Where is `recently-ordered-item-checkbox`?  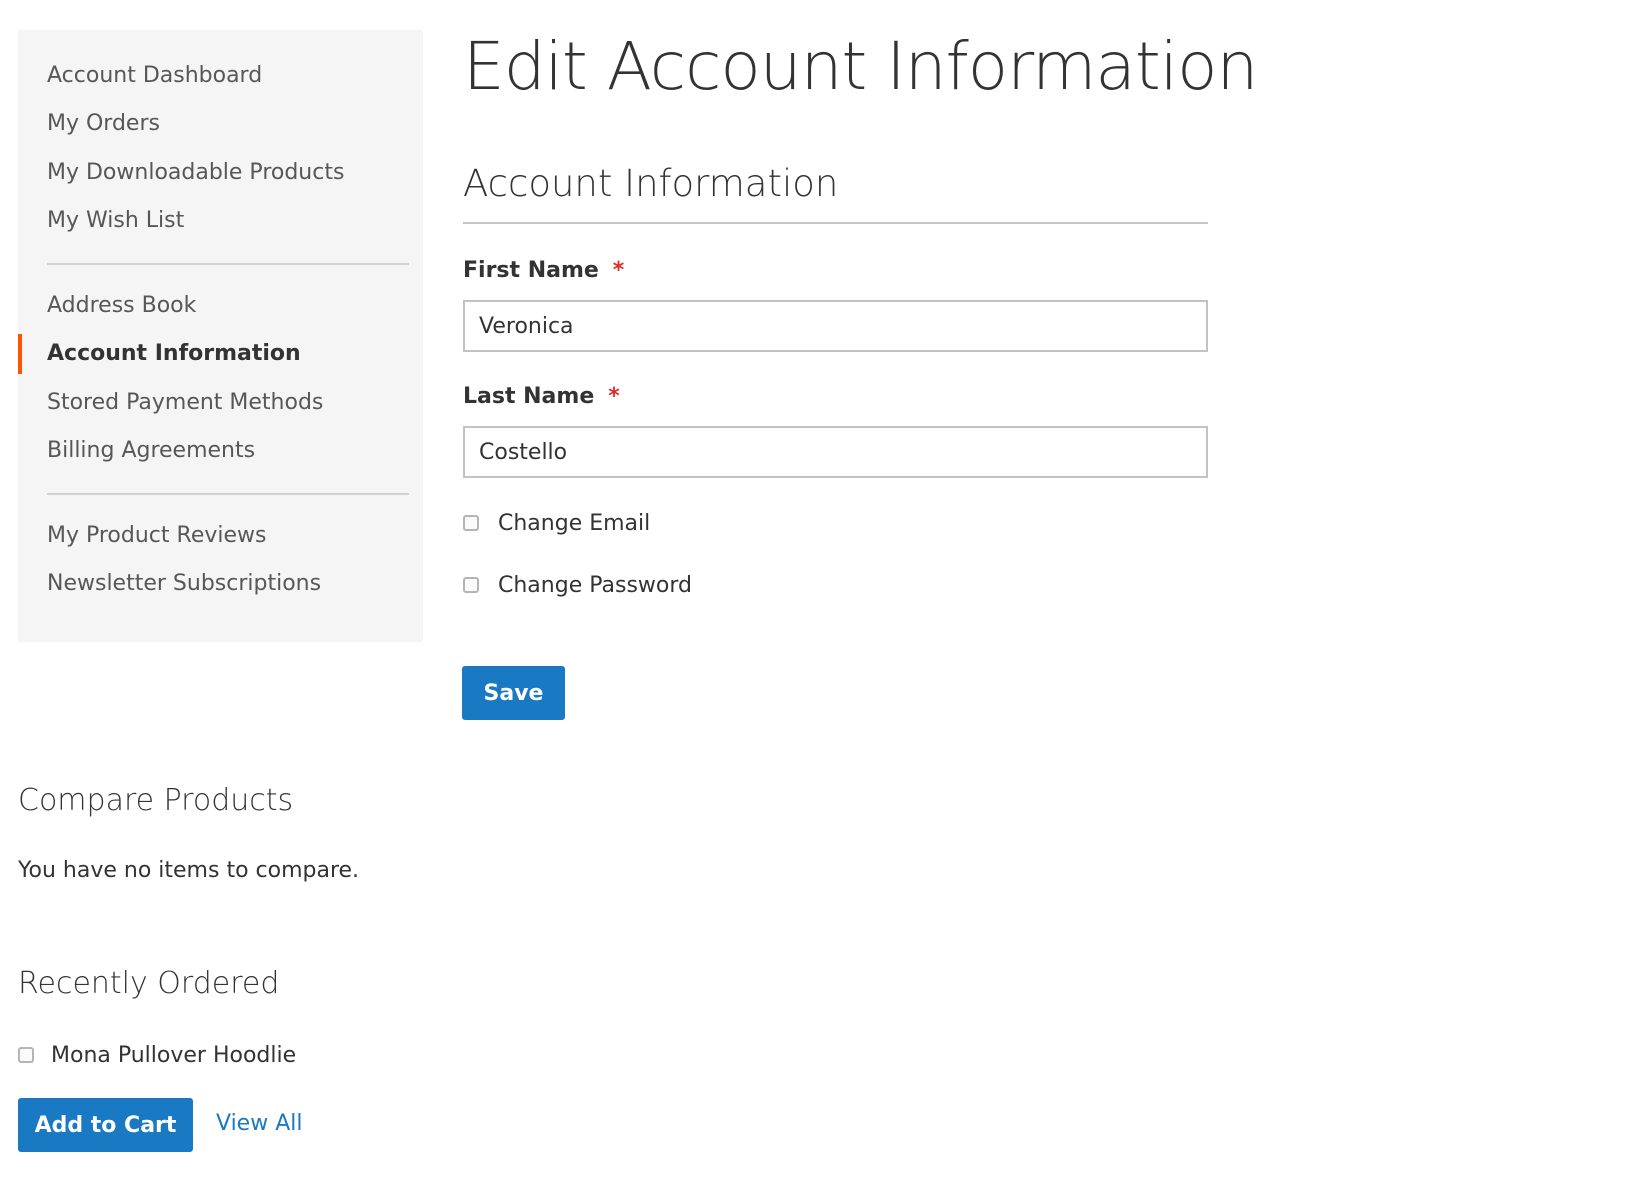 recently-ordered-item-checkbox is located at coordinates (26, 1055).